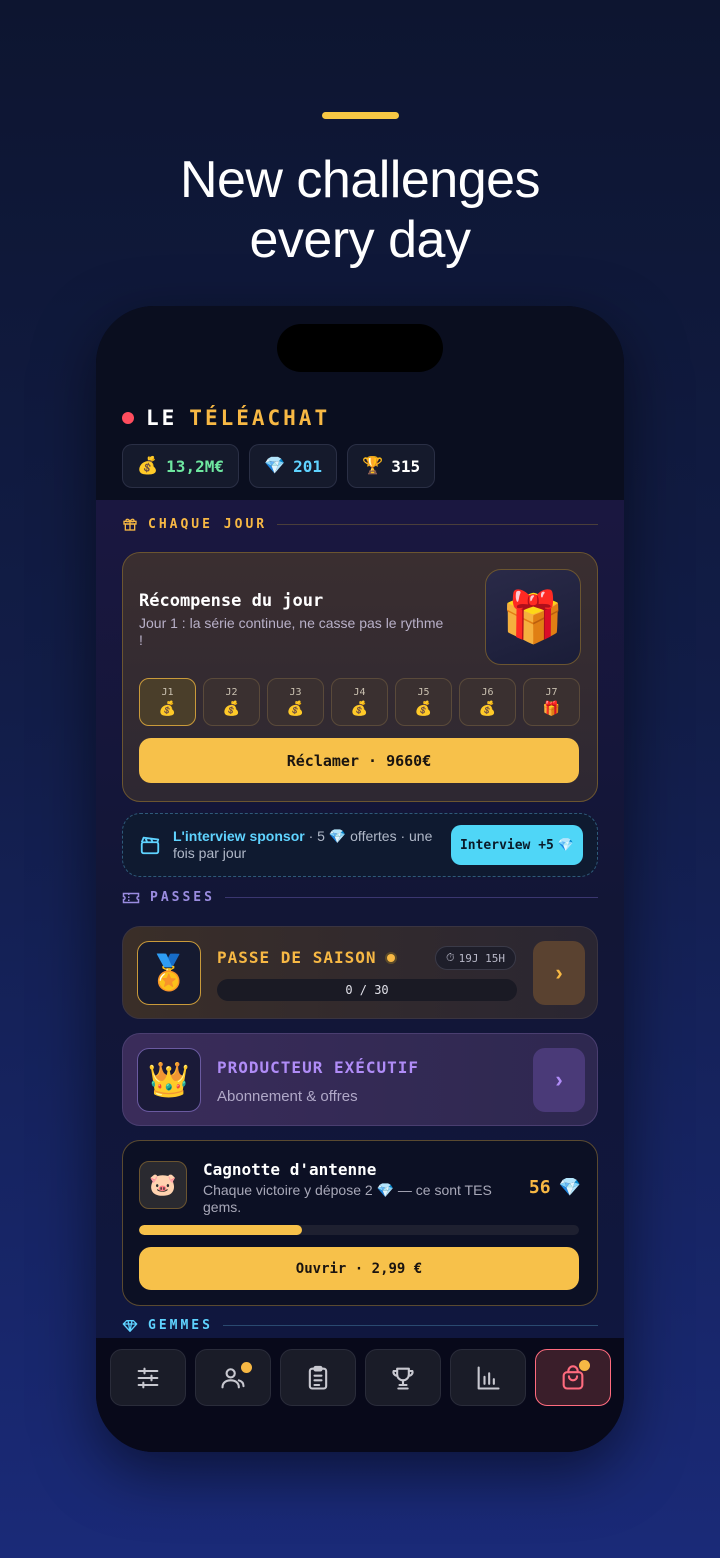  I want to click on tab-settings, so click(148, 1377).